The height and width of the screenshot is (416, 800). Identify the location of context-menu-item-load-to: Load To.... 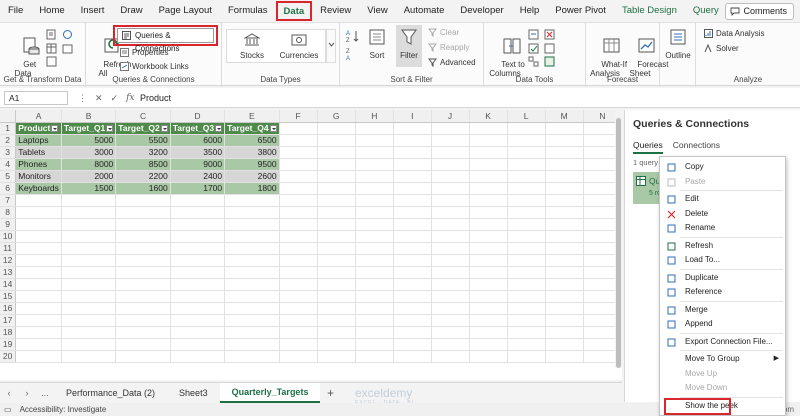
(722, 260).